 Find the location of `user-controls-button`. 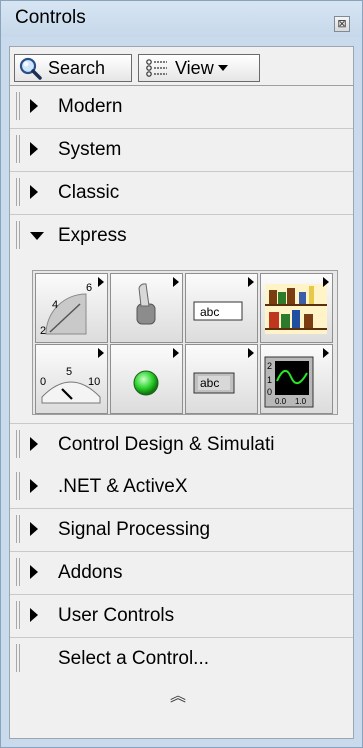

user-controls-button is located at coordinates (296, 308).